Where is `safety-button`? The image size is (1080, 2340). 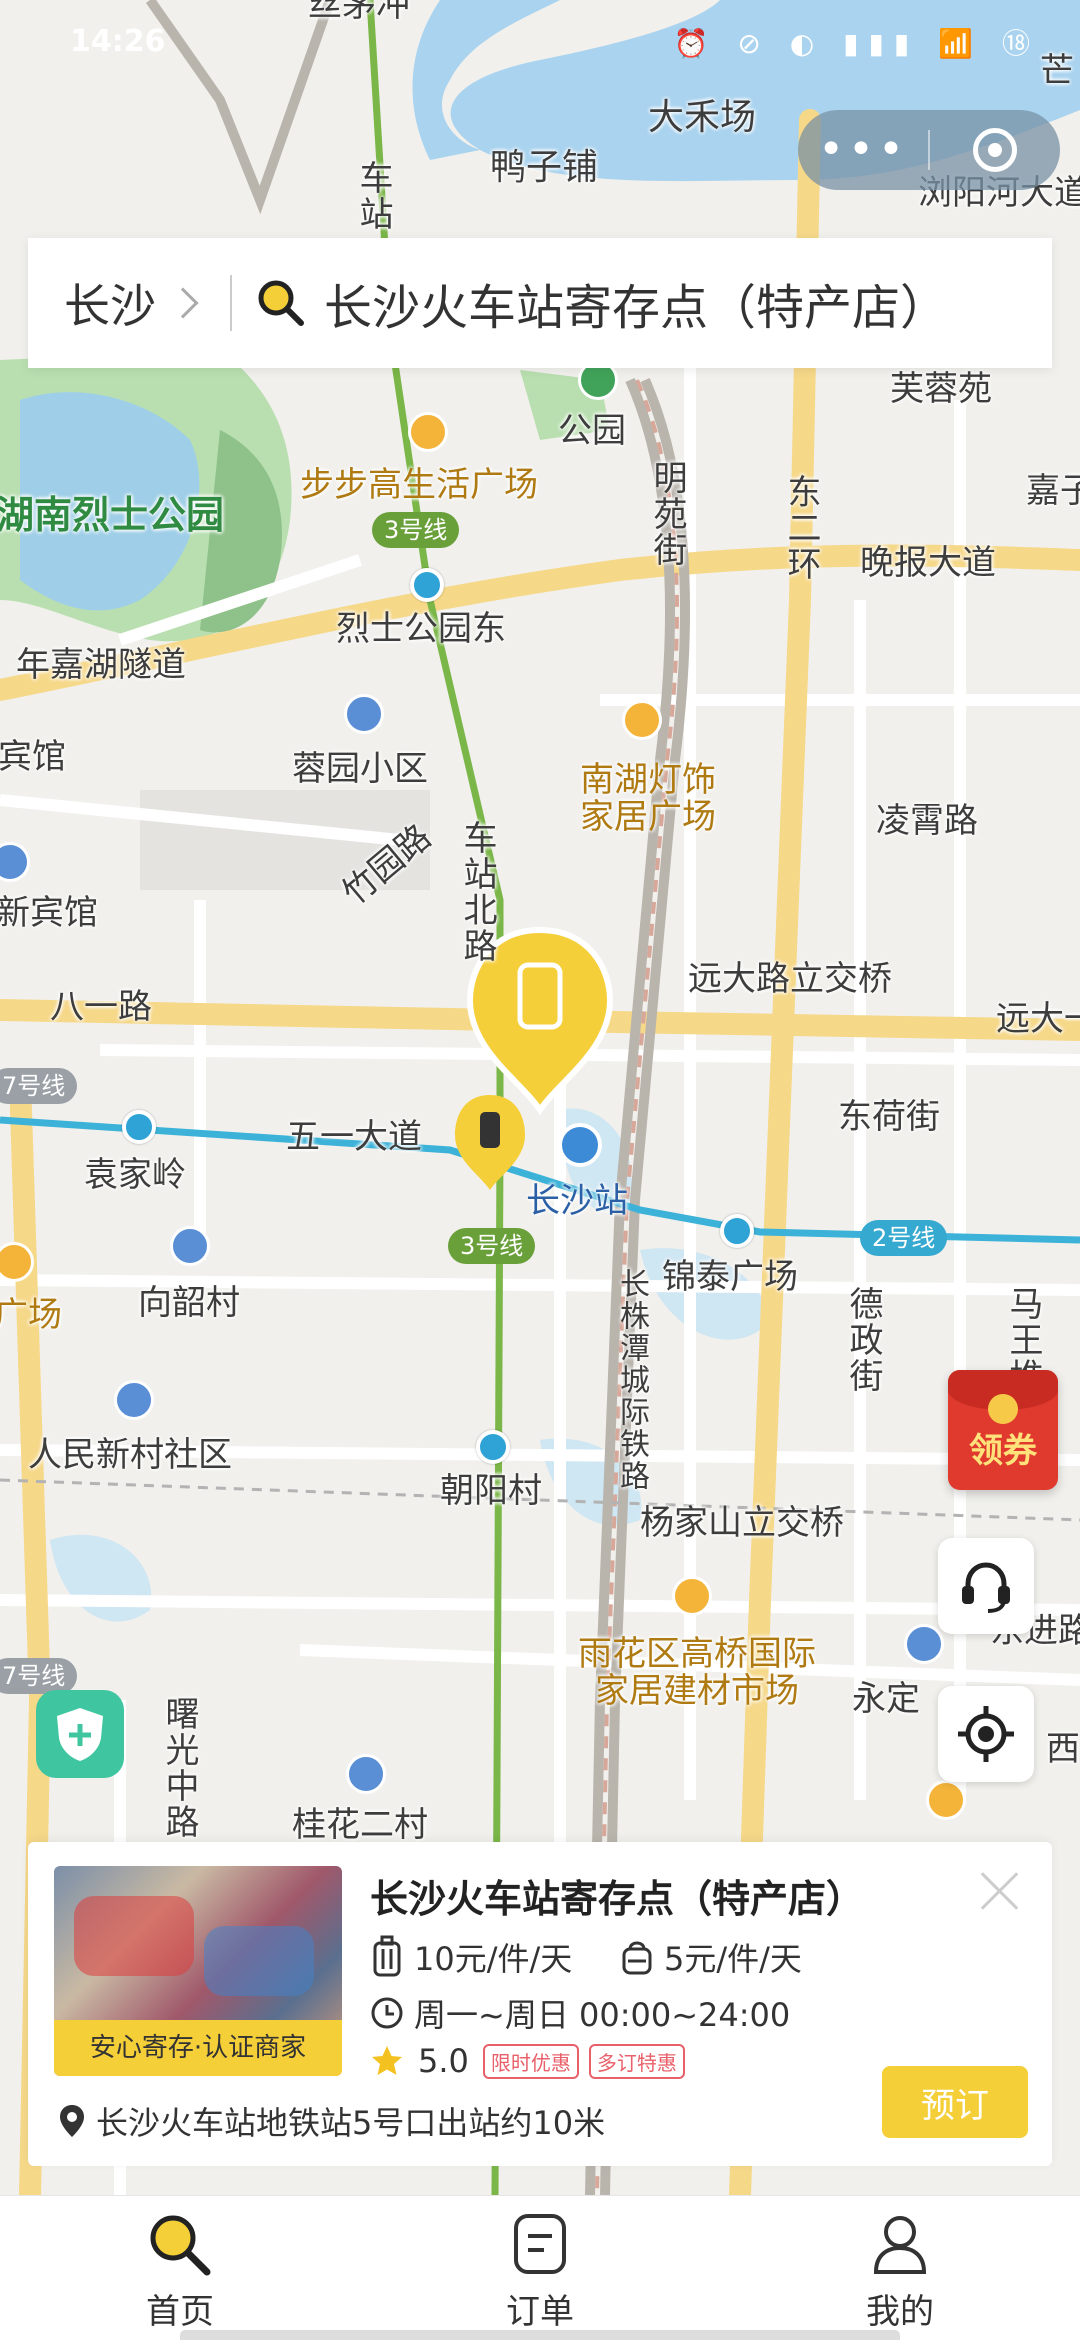
safety-button is located at coordinates (80, 1734).